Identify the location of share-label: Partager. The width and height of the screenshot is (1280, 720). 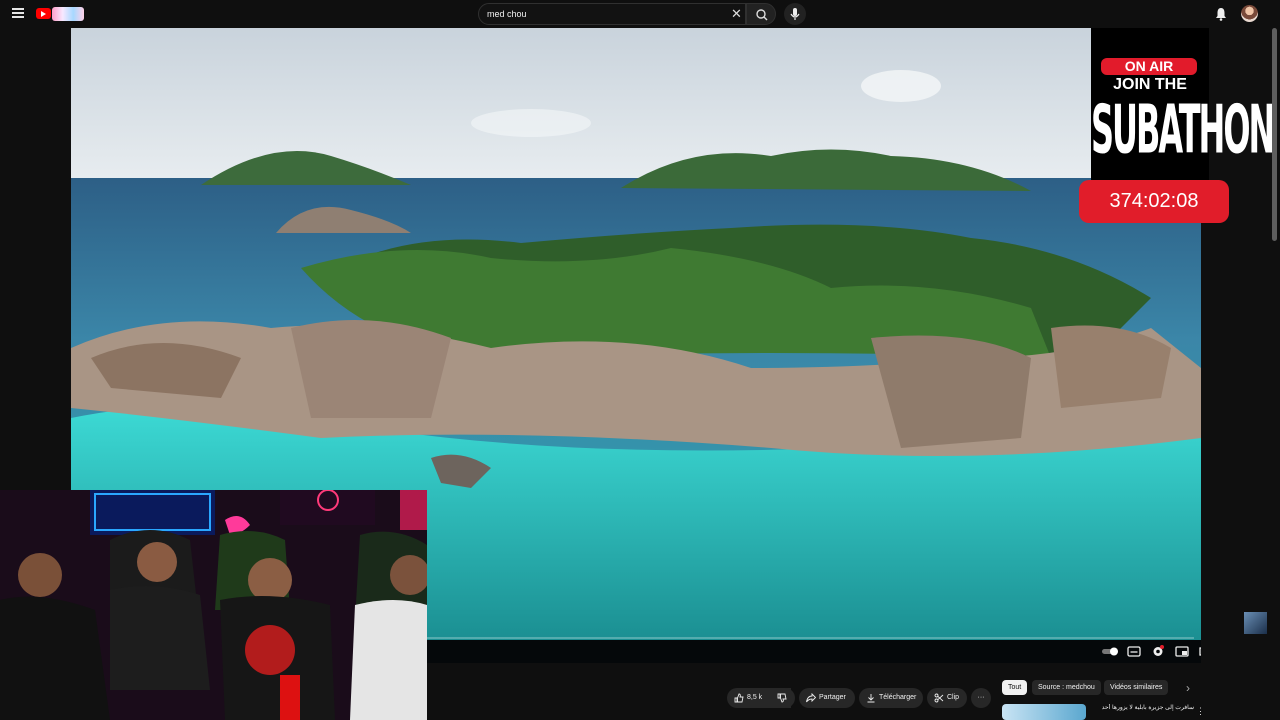
(832, 697).